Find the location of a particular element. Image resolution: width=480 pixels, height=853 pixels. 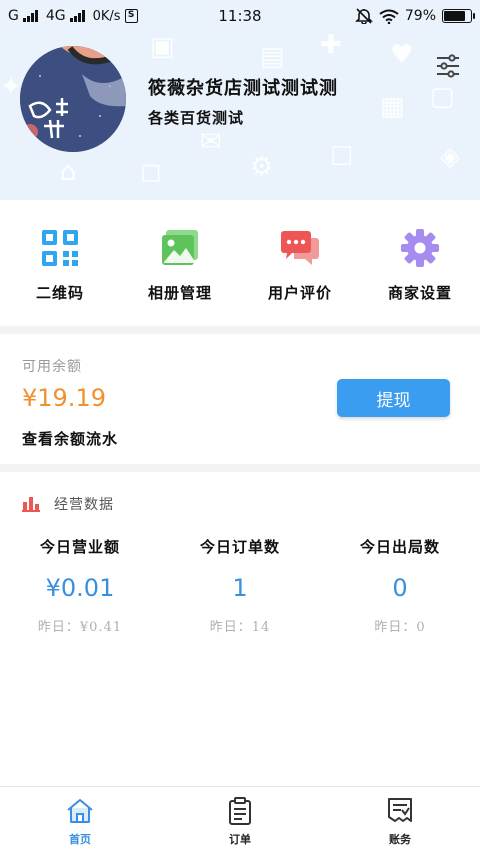

network-speed: 0K/s is located at coordinates (106, 16).